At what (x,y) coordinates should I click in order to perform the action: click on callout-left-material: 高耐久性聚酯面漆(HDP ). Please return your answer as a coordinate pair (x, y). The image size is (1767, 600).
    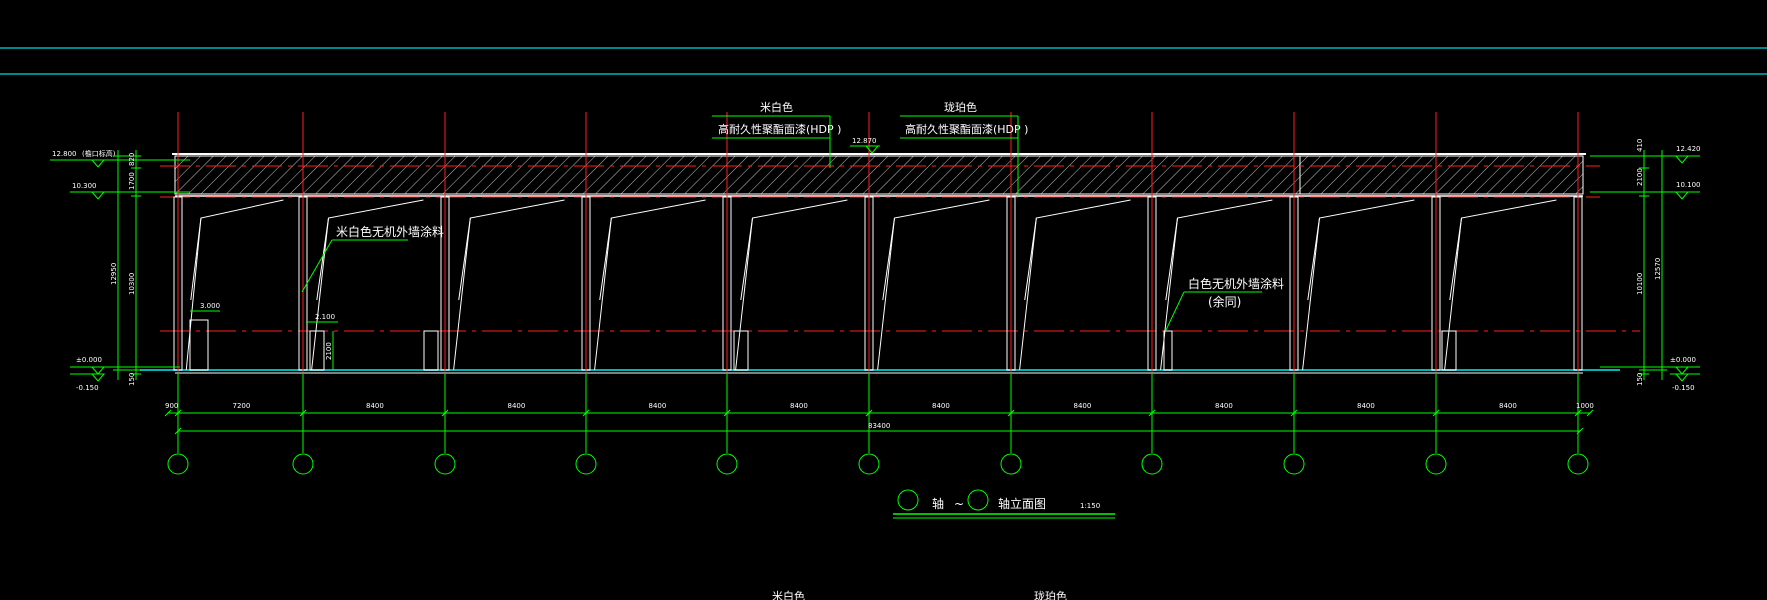
    Looking at the image, I should click on (779, 129).